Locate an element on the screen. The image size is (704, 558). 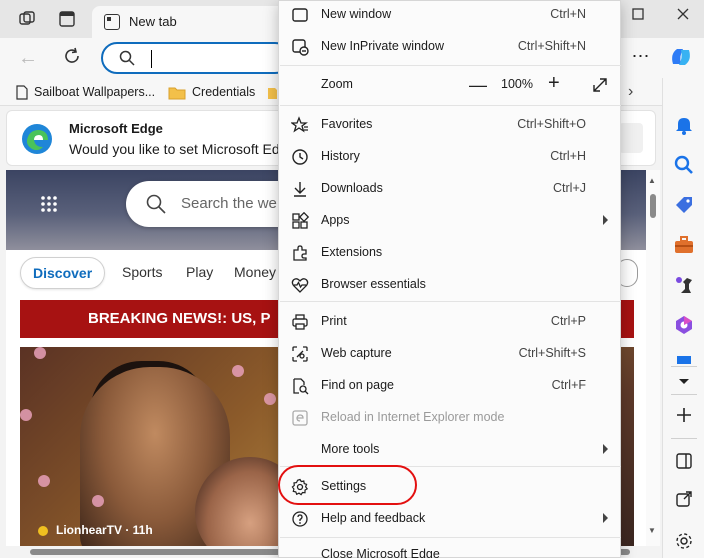
menu-item-extensions: Extensions is located at coordinates (449, 253).